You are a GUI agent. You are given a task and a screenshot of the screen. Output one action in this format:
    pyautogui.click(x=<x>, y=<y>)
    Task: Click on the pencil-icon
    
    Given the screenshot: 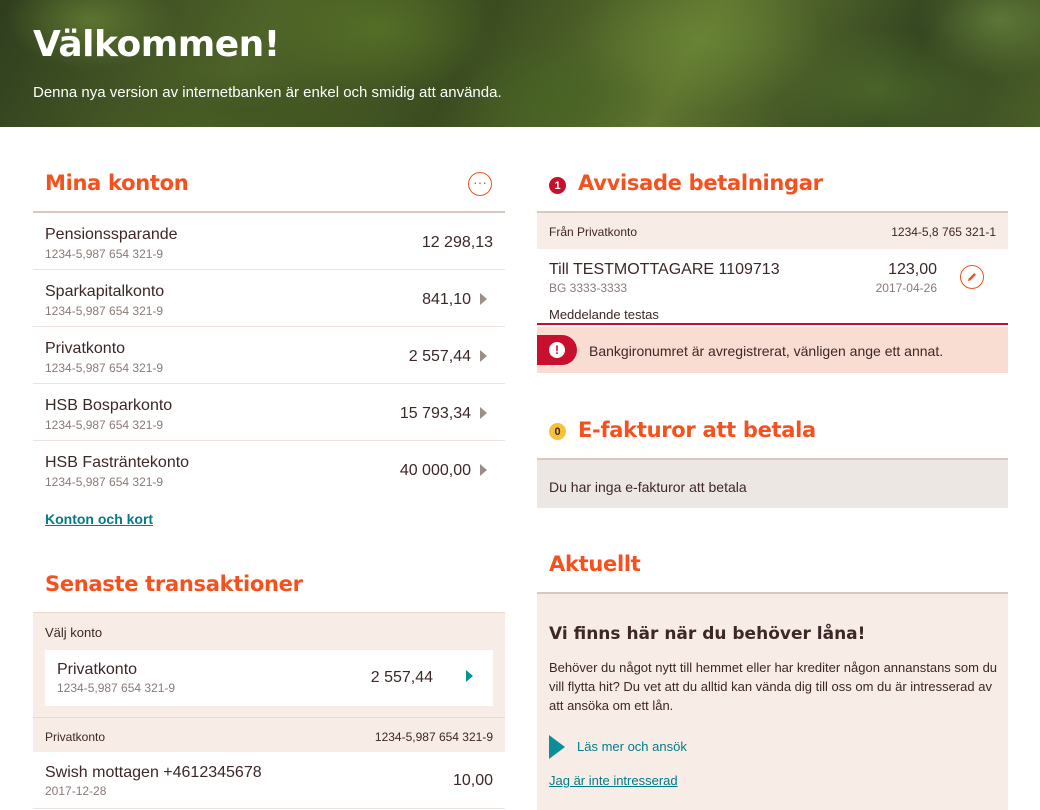 What is the action you would take?
    pyautogui.click(x=972, y=277)
    